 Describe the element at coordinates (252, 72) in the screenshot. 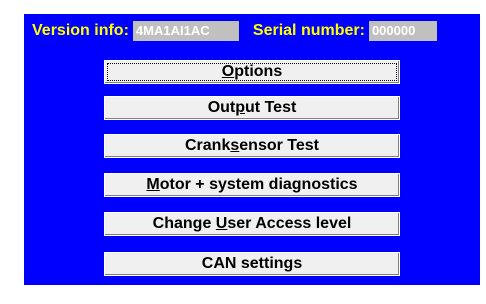

I see `options-button: Options` at that location.